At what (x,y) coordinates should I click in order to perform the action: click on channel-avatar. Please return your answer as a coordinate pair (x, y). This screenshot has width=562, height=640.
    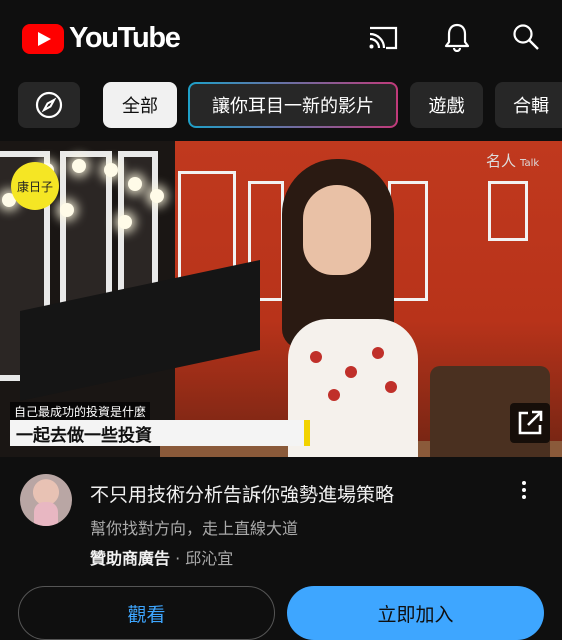
    Looking at the image, I should click on (46, 500).